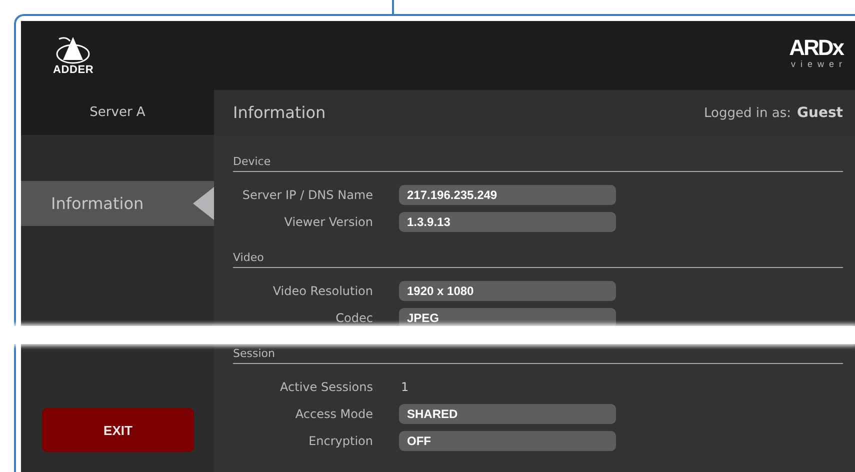 Image resolution: width=855 pixels, height=472 pixels. What do you see at coordinates (818, 63) in the screenshot?
I see `product-subtitle: viewer` at bounding box center [818, 63].